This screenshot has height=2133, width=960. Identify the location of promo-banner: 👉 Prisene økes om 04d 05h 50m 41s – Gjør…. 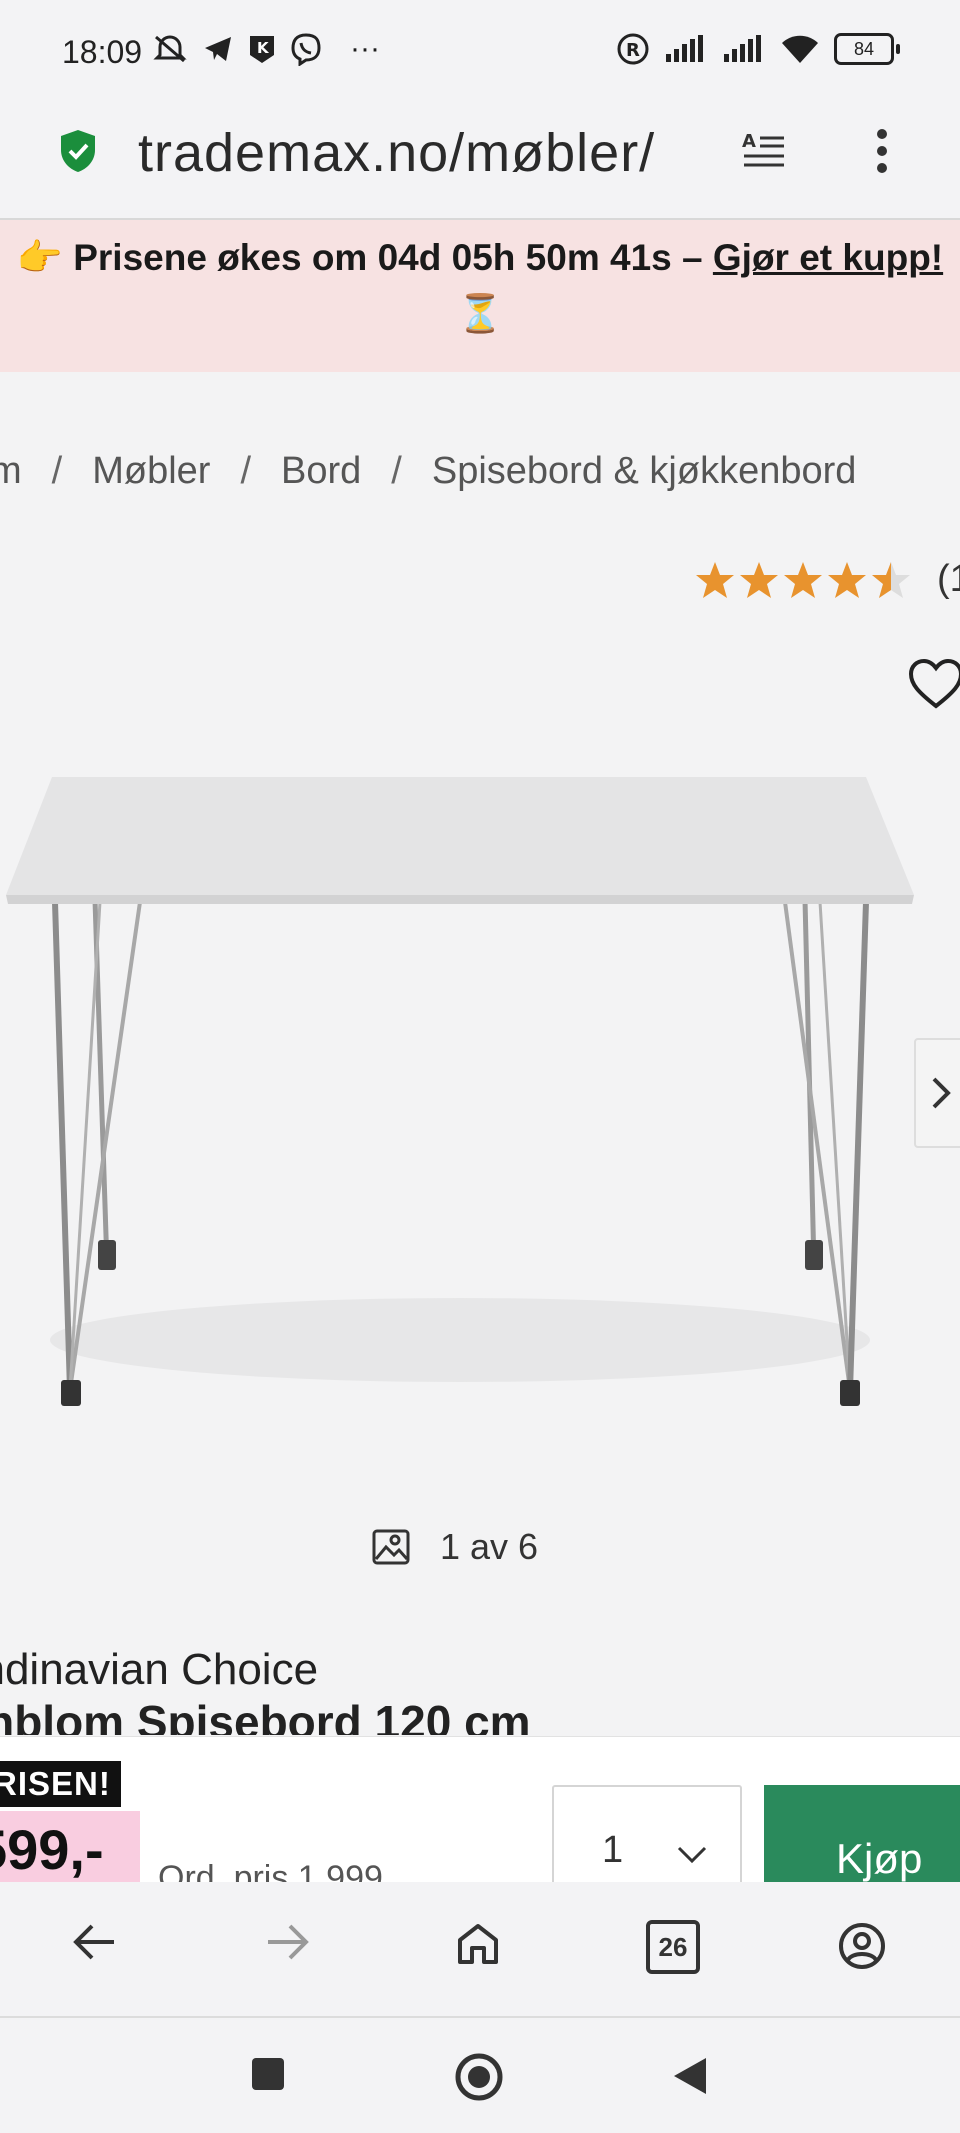
(480, 296).